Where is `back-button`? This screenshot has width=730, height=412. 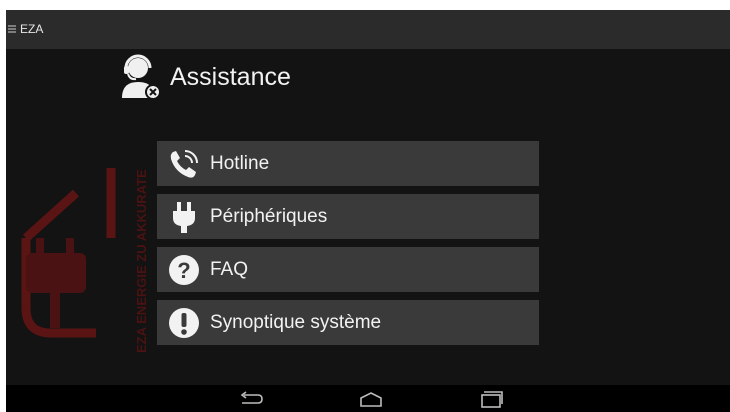 back-button is located at coordinates (251, 399).